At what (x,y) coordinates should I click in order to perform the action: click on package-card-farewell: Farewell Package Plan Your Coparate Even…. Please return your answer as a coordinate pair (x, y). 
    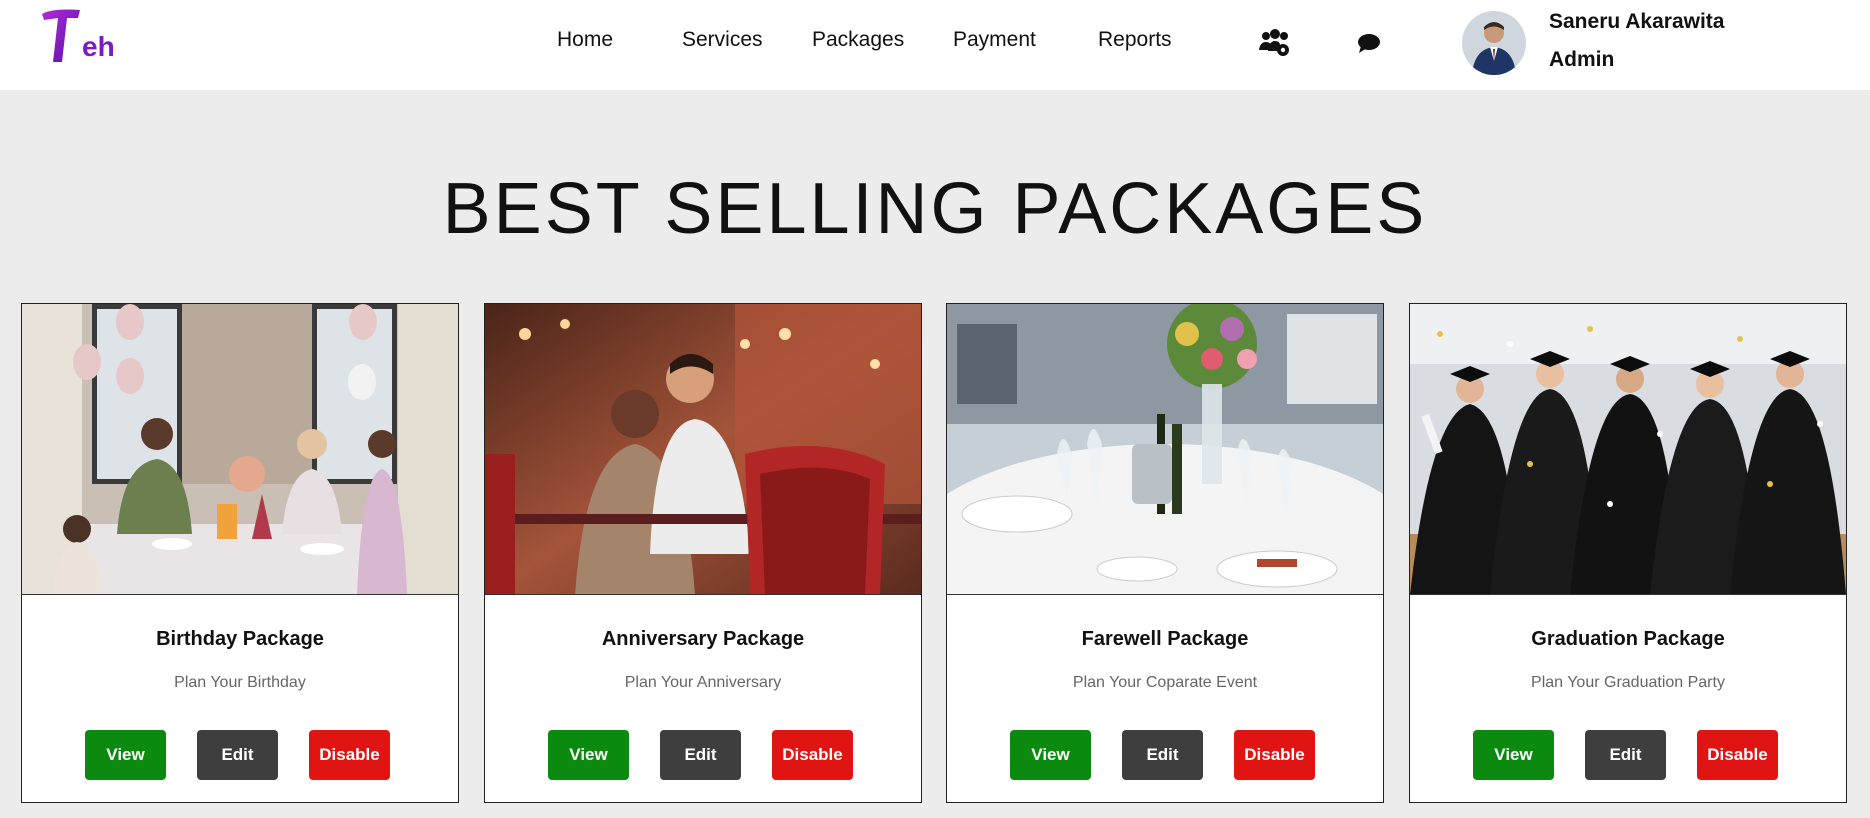
    Looking at the image, I should click on (1165, 553).